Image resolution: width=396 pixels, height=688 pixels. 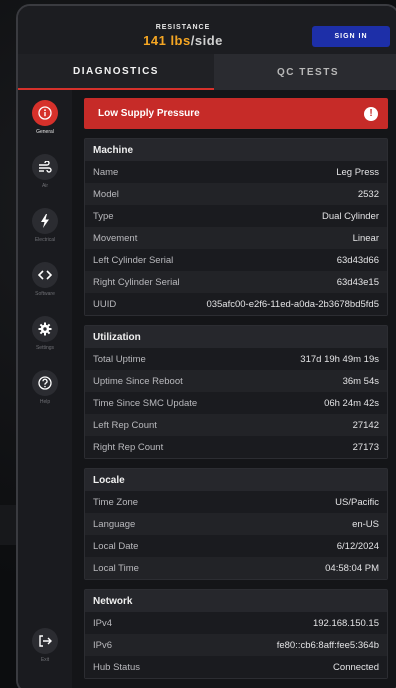 I want to click on table-row: UUID 035afc00-e2f6-11ed-a0da-2b3678bd5fd5, so click(x=236, y=304).